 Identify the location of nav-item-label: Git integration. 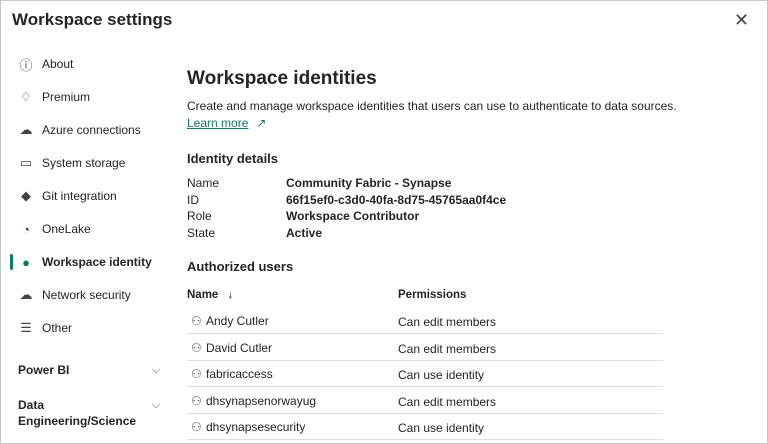
(79, 196).